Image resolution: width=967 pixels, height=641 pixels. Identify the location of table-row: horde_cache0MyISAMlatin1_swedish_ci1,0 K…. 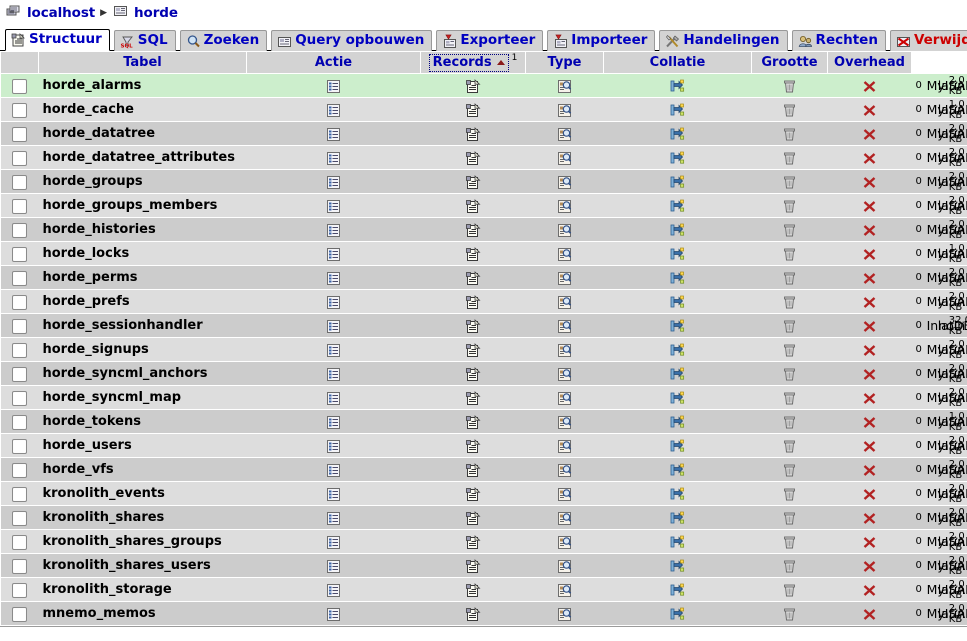
(483, 109).